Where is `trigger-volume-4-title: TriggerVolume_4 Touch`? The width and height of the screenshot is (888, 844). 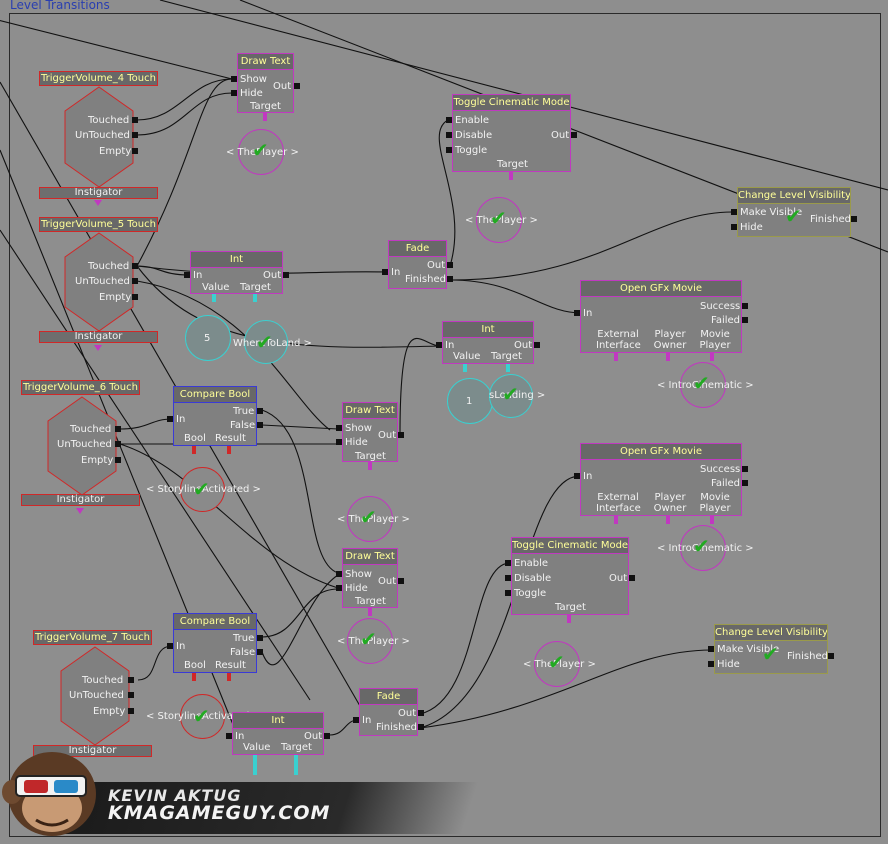 trigger-volume-4-title: TriggerVolume_4 Touch is located at coordinates (98, 78).